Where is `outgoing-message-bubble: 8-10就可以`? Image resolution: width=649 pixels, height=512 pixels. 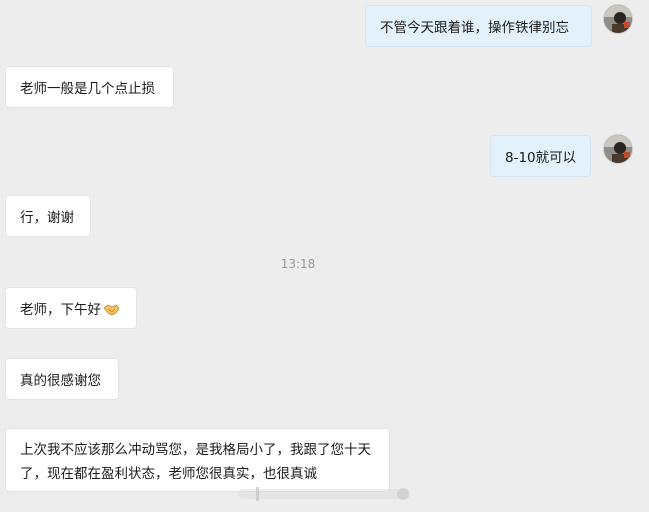
outgoing-message-bubble: 8-10就可以 is located at coordinates (540, 156).